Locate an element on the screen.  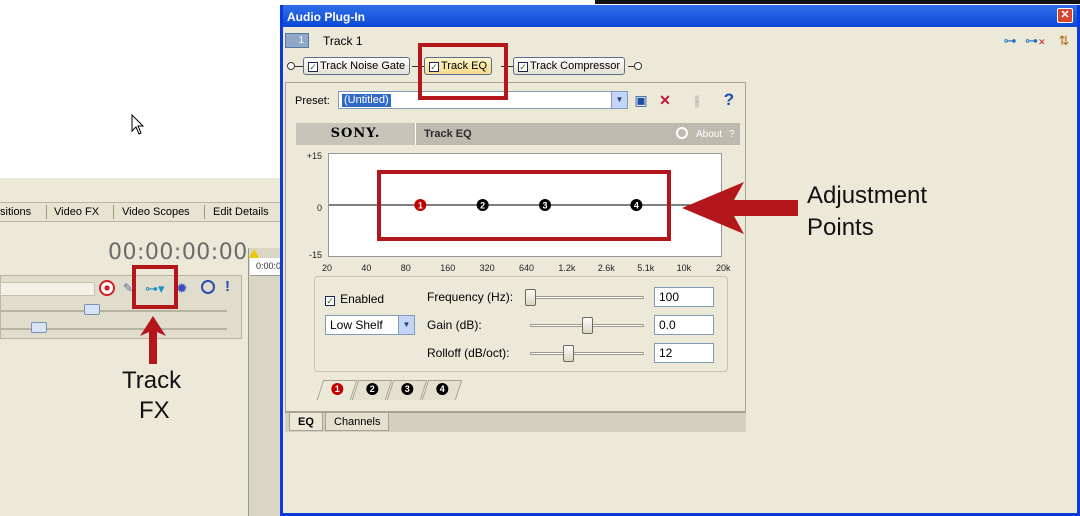
rolloff-value-field: 12 is located at coordinates (684, 353).